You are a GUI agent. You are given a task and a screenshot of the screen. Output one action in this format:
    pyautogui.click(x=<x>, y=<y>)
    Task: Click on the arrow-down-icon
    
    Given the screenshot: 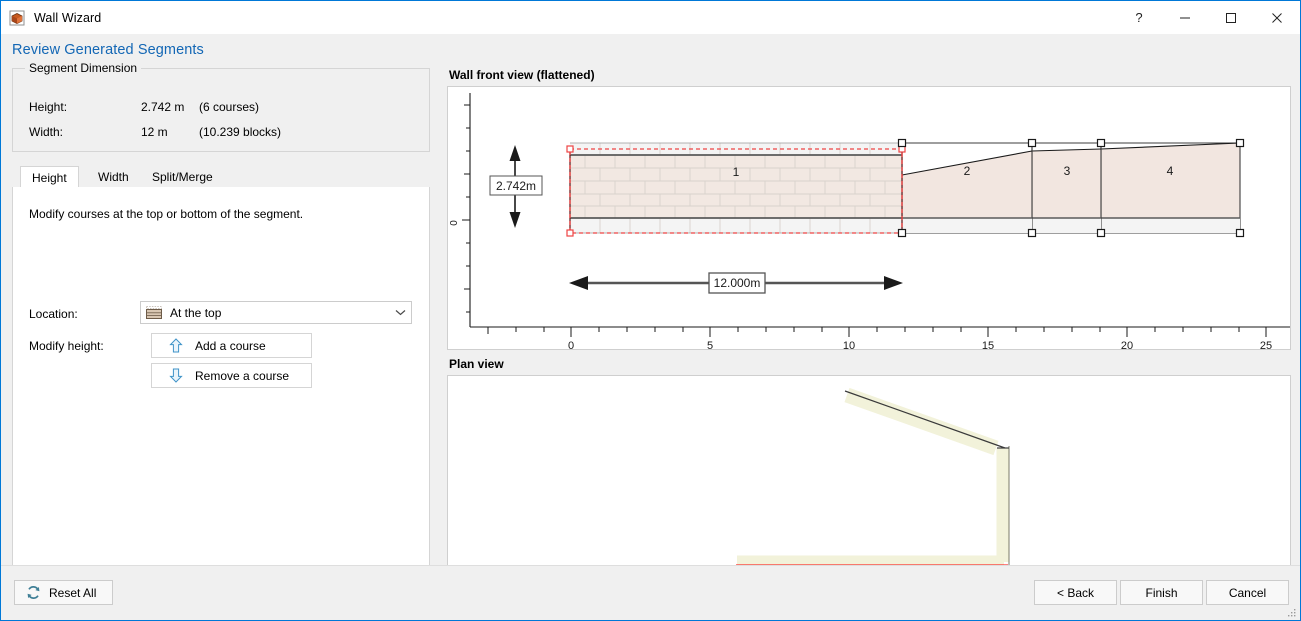 What is the action you would take?
    pyautogui.click(x=176, y=376)
    